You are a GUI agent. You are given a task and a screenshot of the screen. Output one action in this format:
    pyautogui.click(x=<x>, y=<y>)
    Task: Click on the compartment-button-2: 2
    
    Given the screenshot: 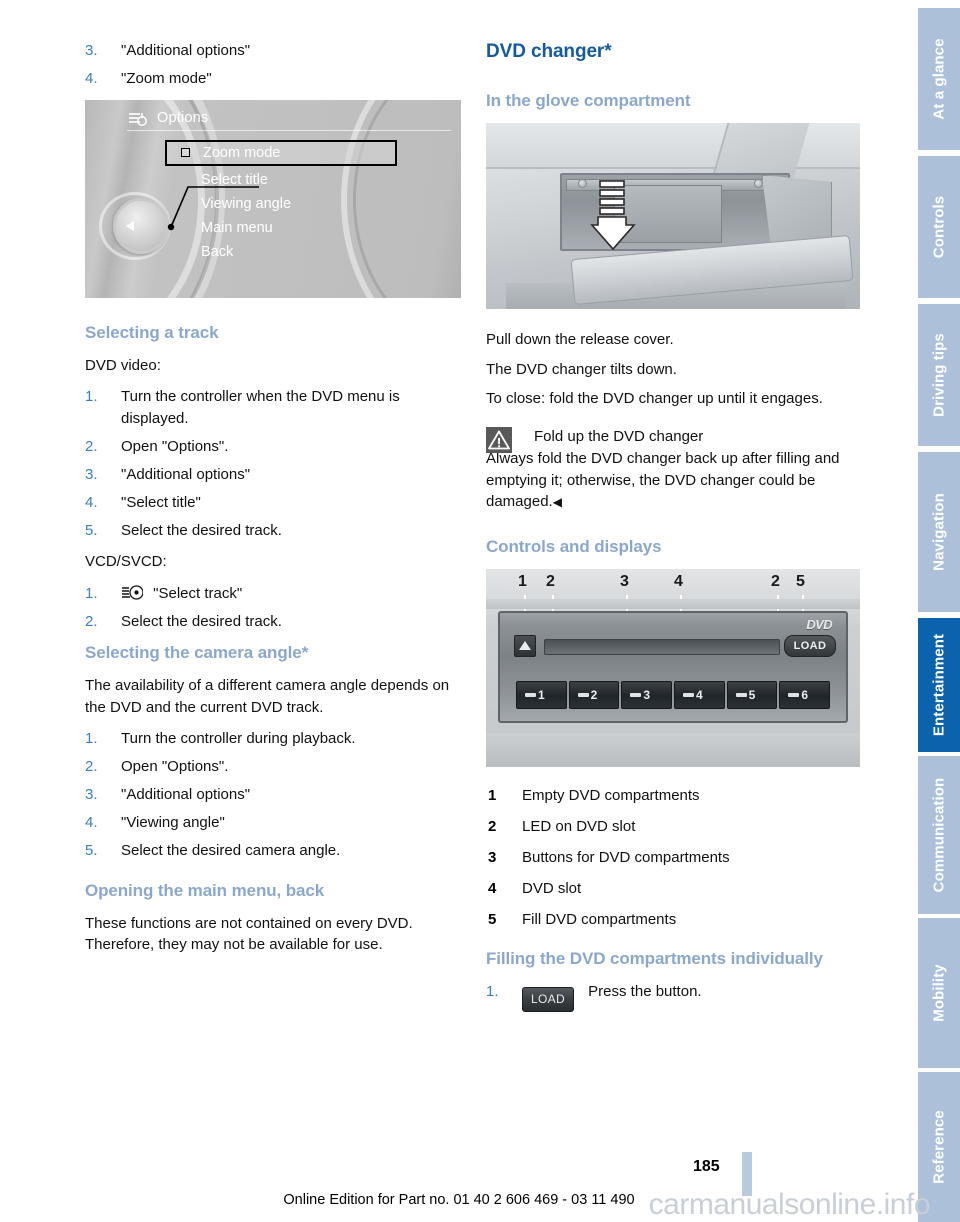 What is the action you would take?
    pyautogui.click(x=594, y=694)
    